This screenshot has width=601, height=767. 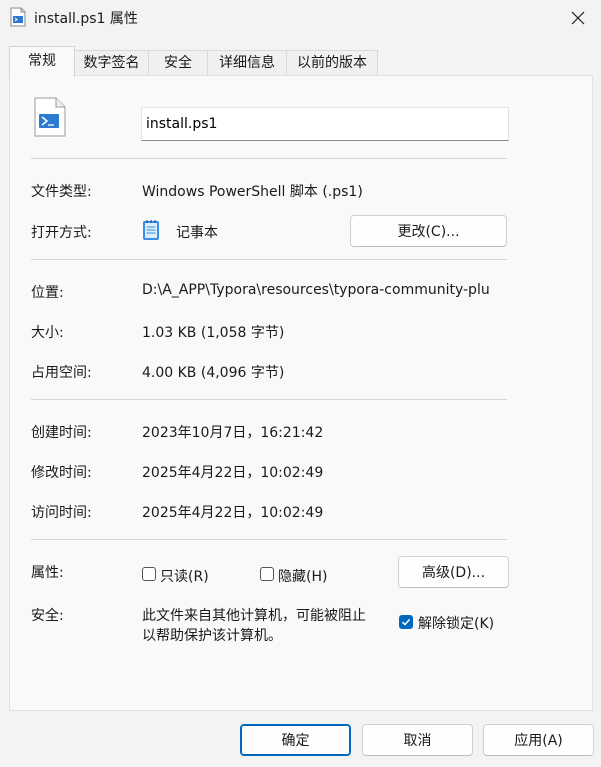 What do you see at coordinates (456, 623) in the screenshot?
I see `unblock-label: 解除锁定(K)` at bounding box center [456, 623].